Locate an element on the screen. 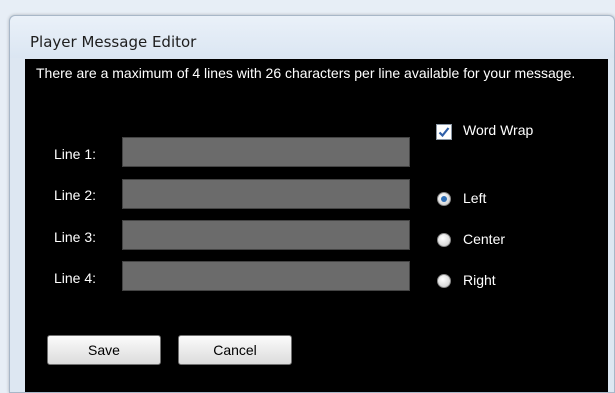 This screenshot has height=393, width=615. cancel-button: Cancel is located at coordinates (235, 350).